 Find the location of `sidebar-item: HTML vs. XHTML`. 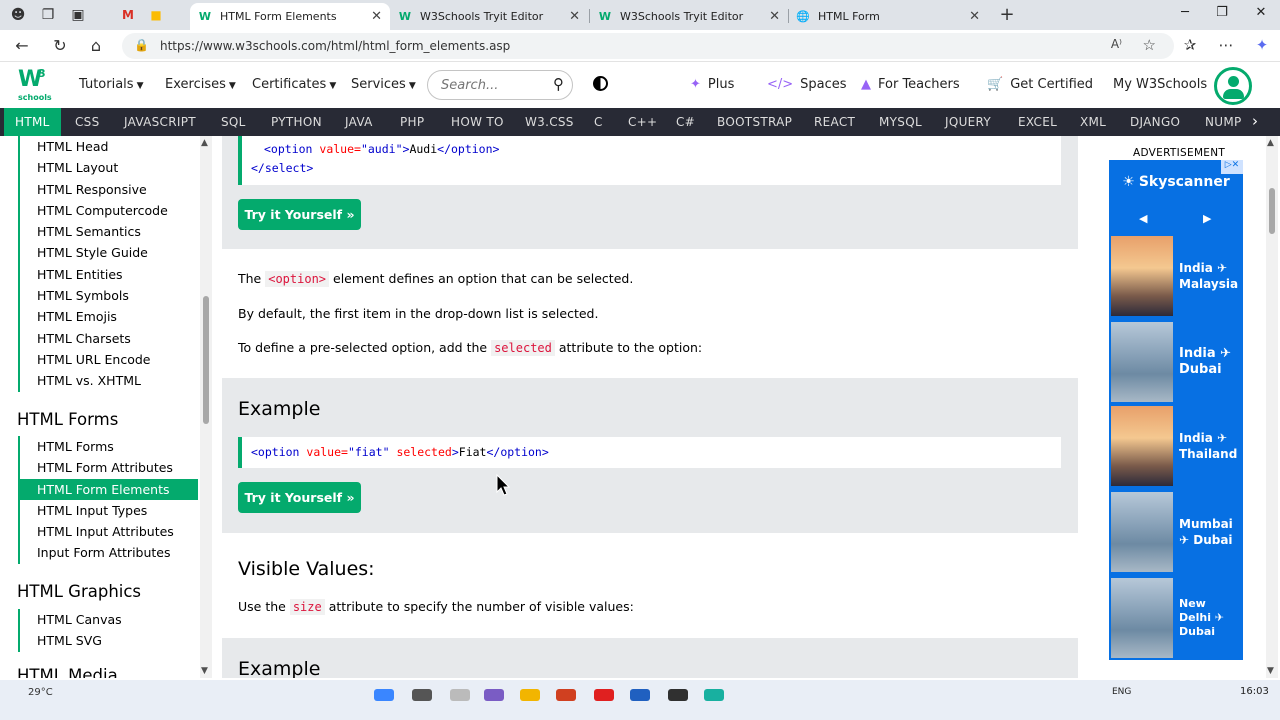

sidebar-item: HTML vs. XHTML is located at coordinates (110, 380).